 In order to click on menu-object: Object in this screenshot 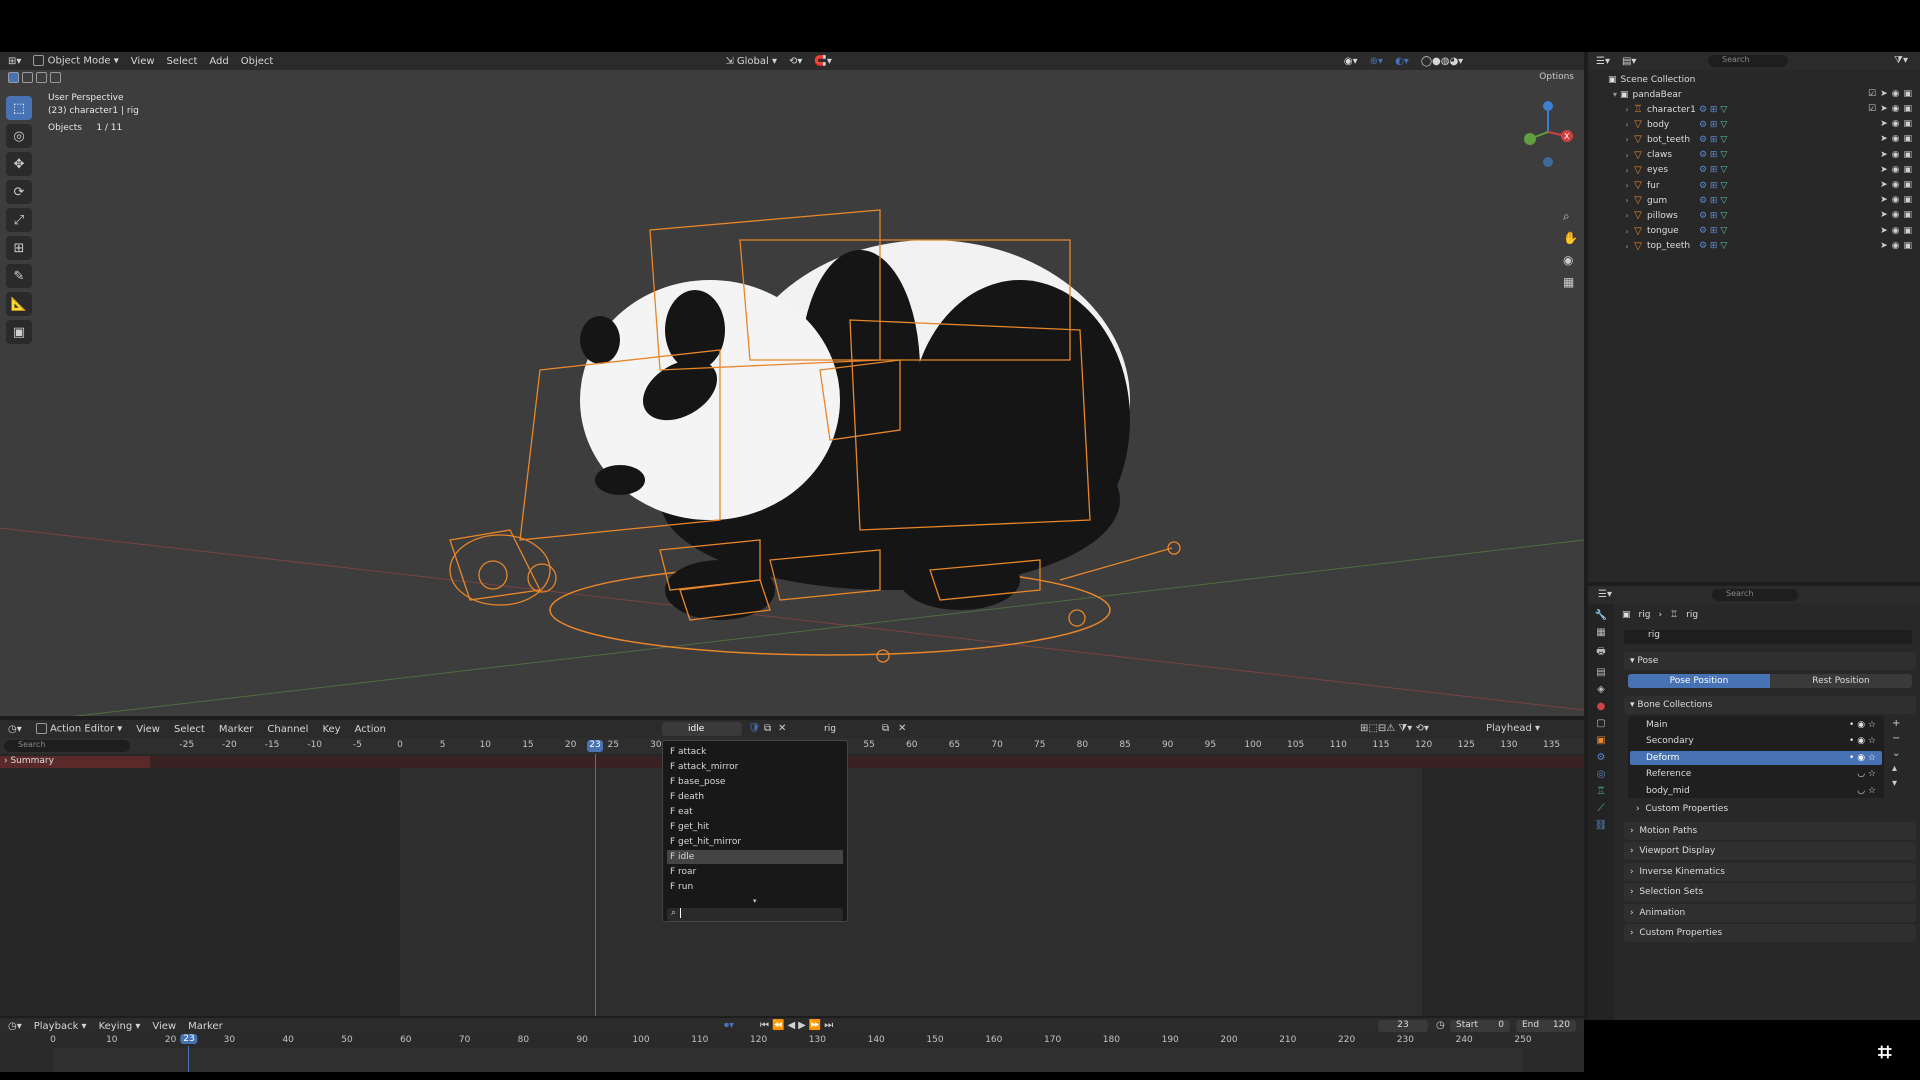, I will do `click(257, 61)`.